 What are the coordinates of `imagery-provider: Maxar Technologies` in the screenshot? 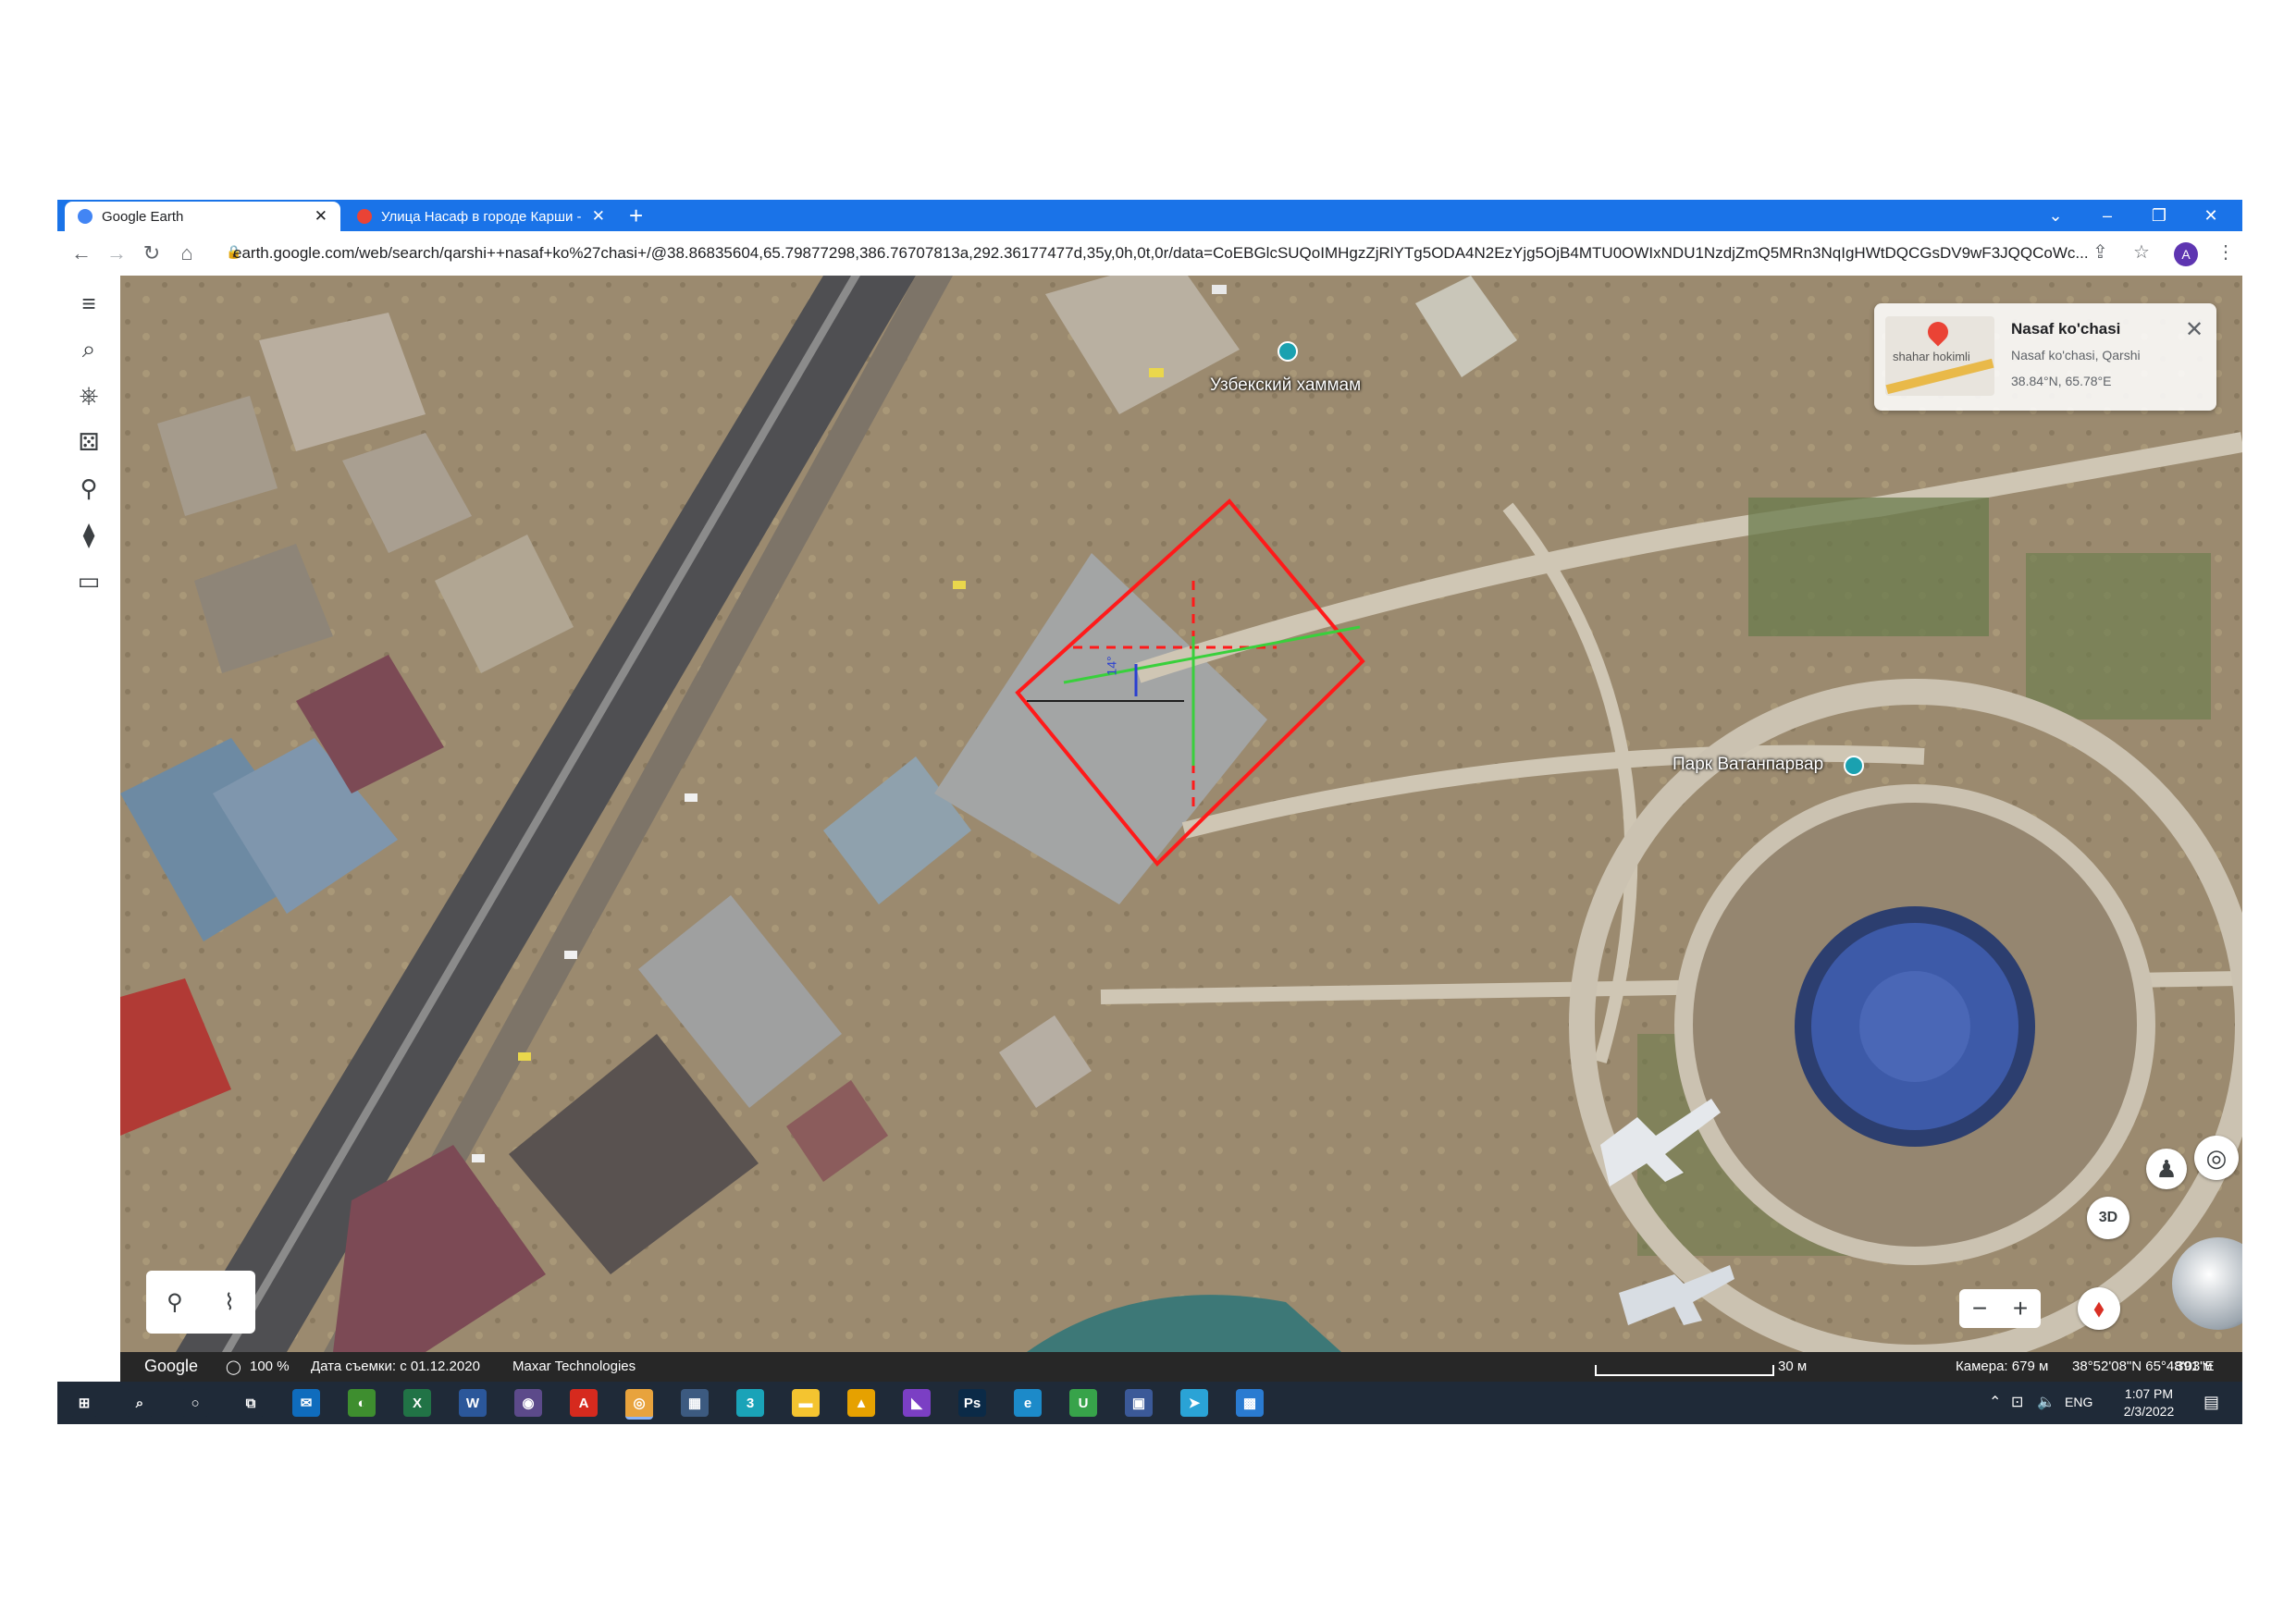 It's located at (574, 1366).